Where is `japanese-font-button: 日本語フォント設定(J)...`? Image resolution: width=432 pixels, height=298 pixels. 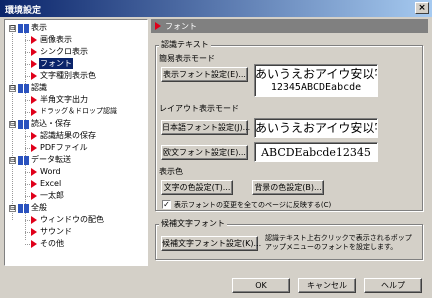 japanese-font-button: 日本語フォント設定(J)... is located at coordinates (205, 127).